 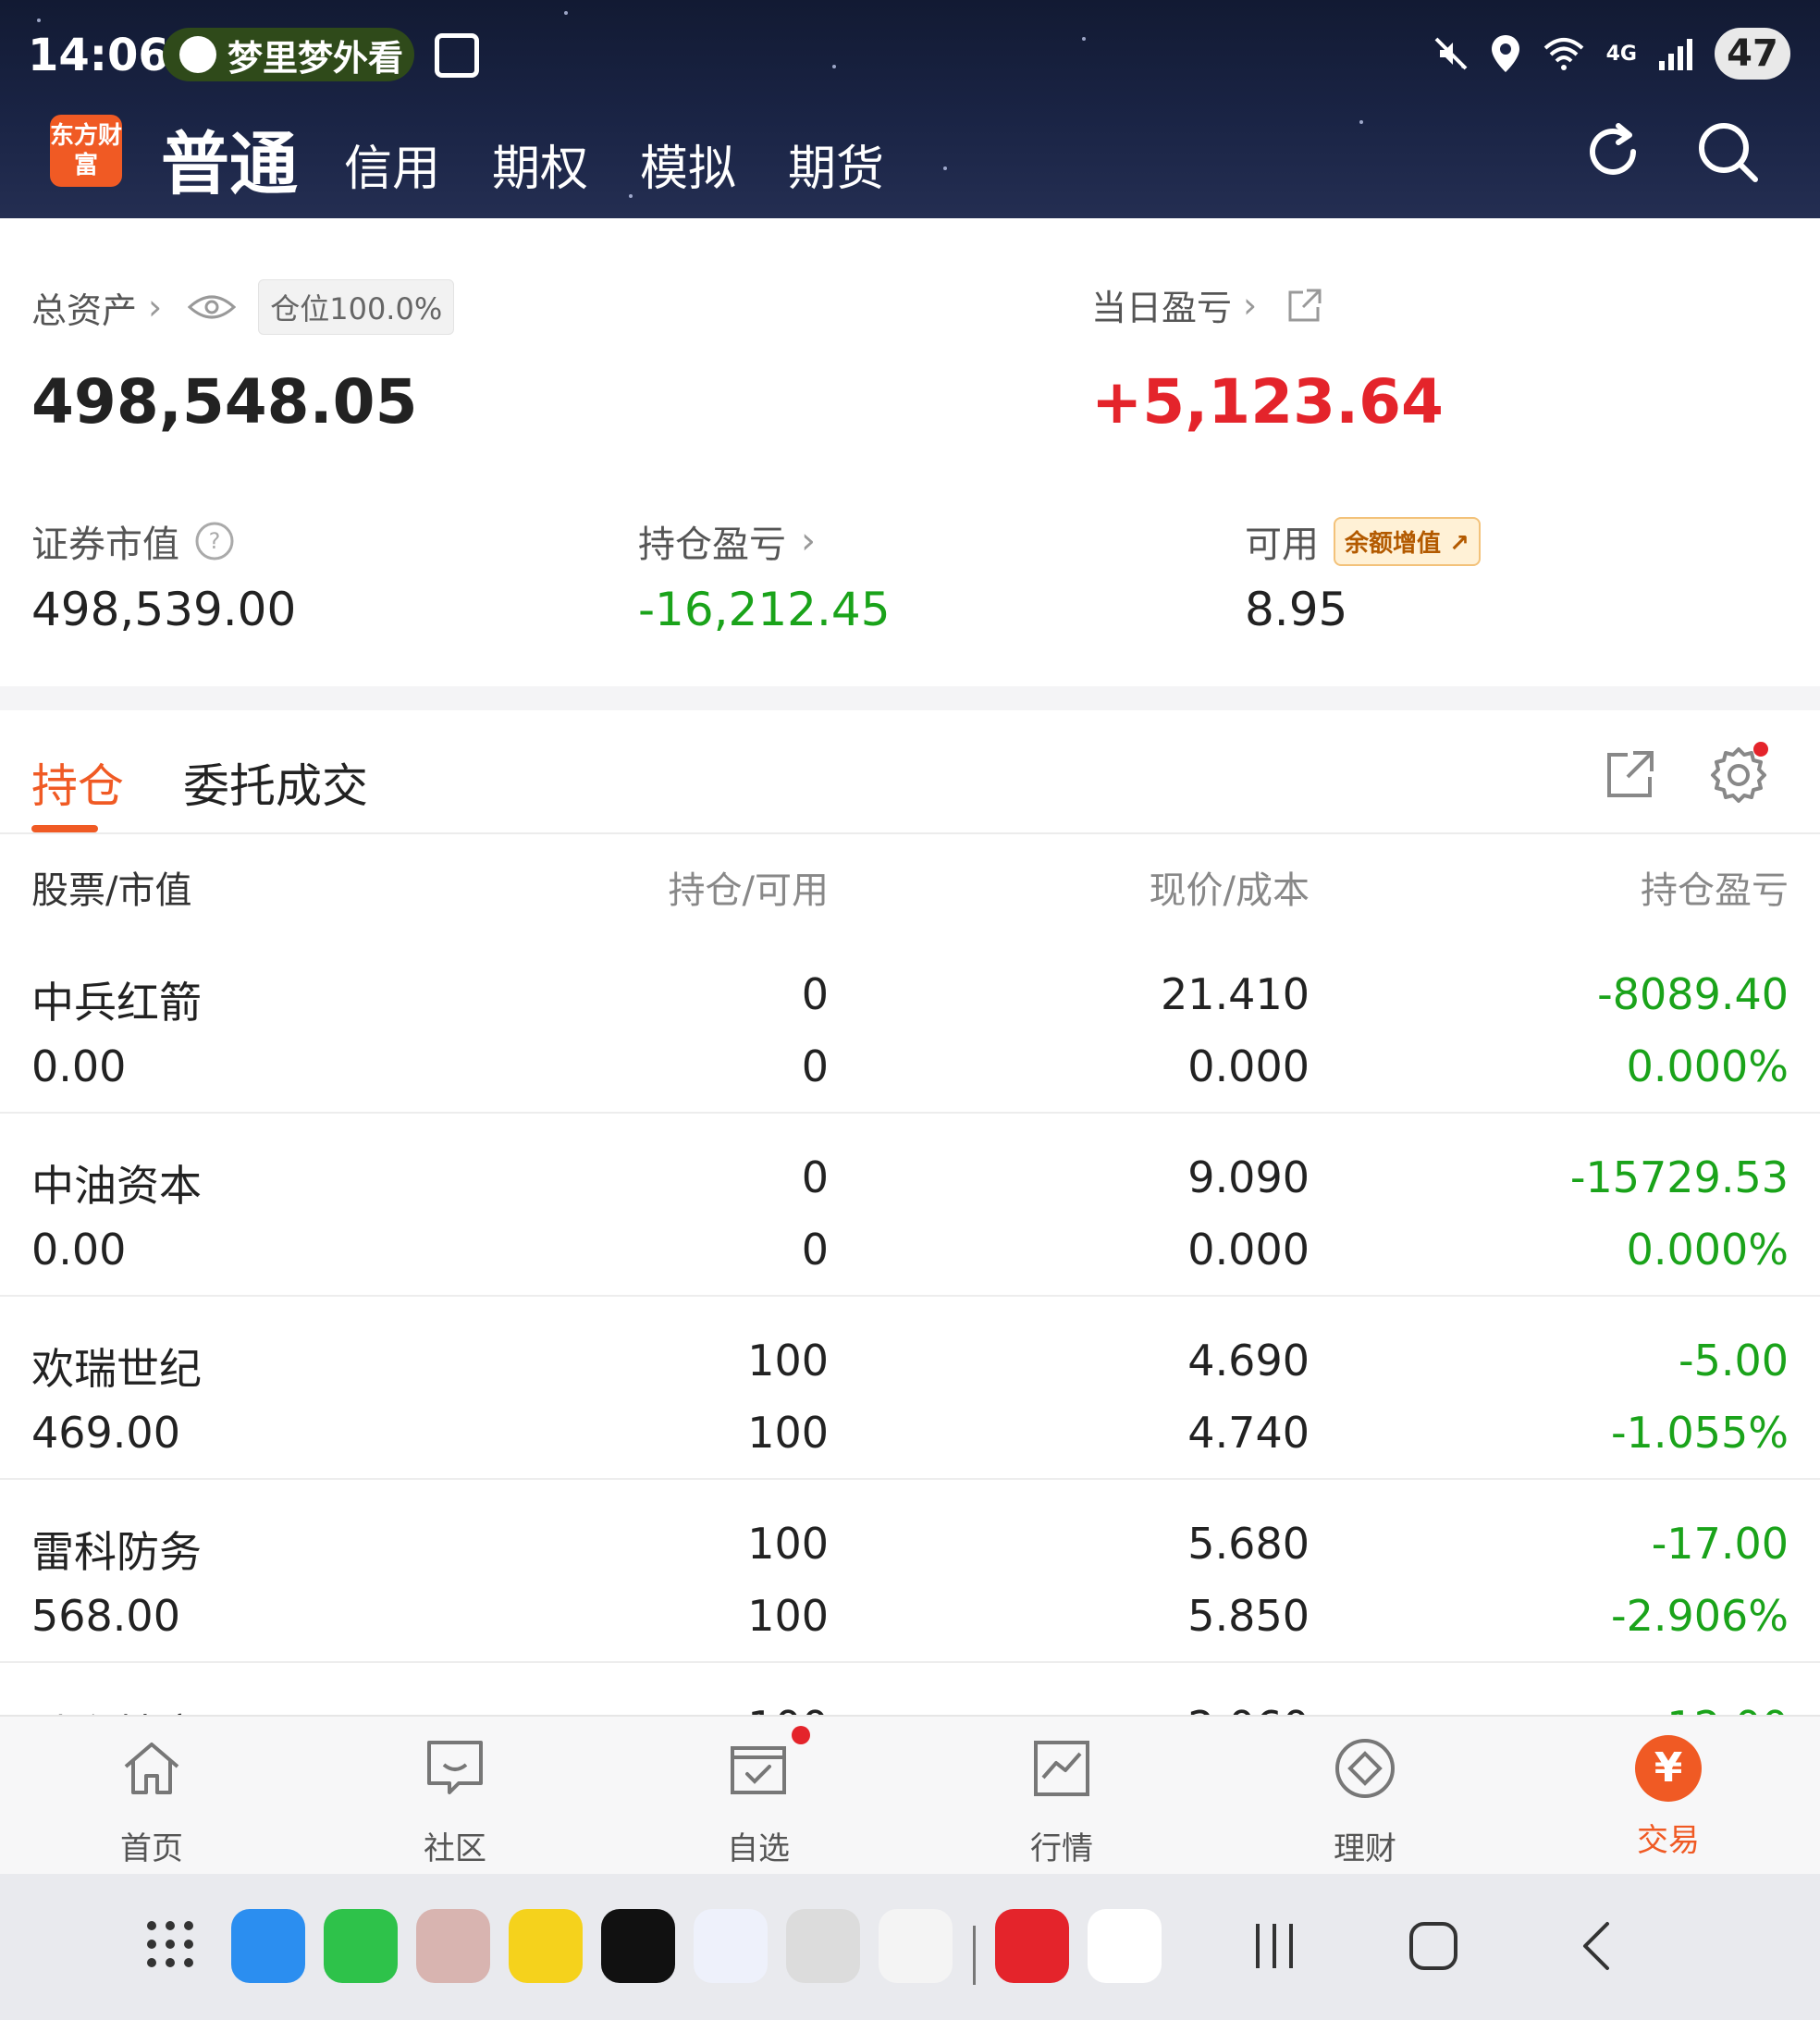 I want to click on tab-simulated: 模拟, so click(x=688, y=164).